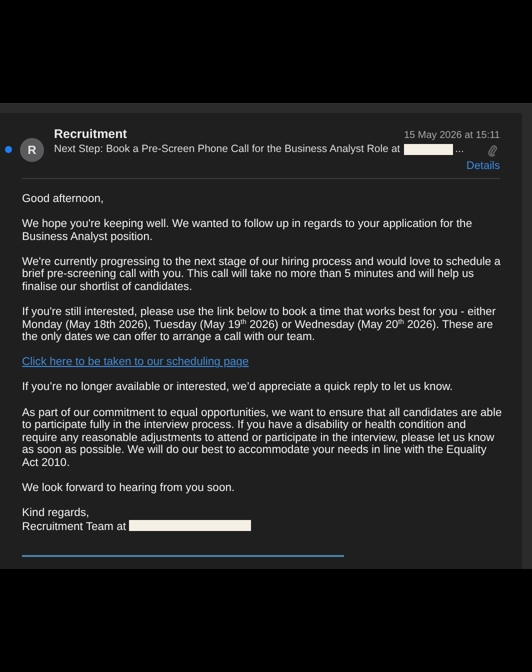 The image size is (532, 672). I want to click on sender-name: Recruitment, so click(90, 134).